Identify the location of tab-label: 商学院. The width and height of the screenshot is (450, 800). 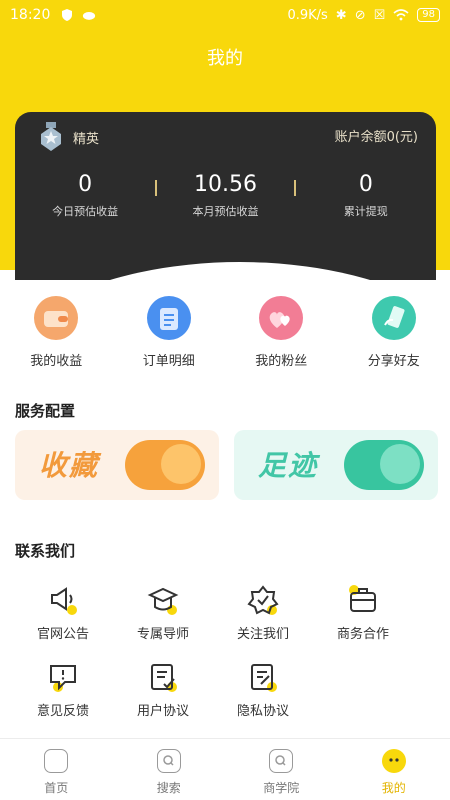
(281, 788).